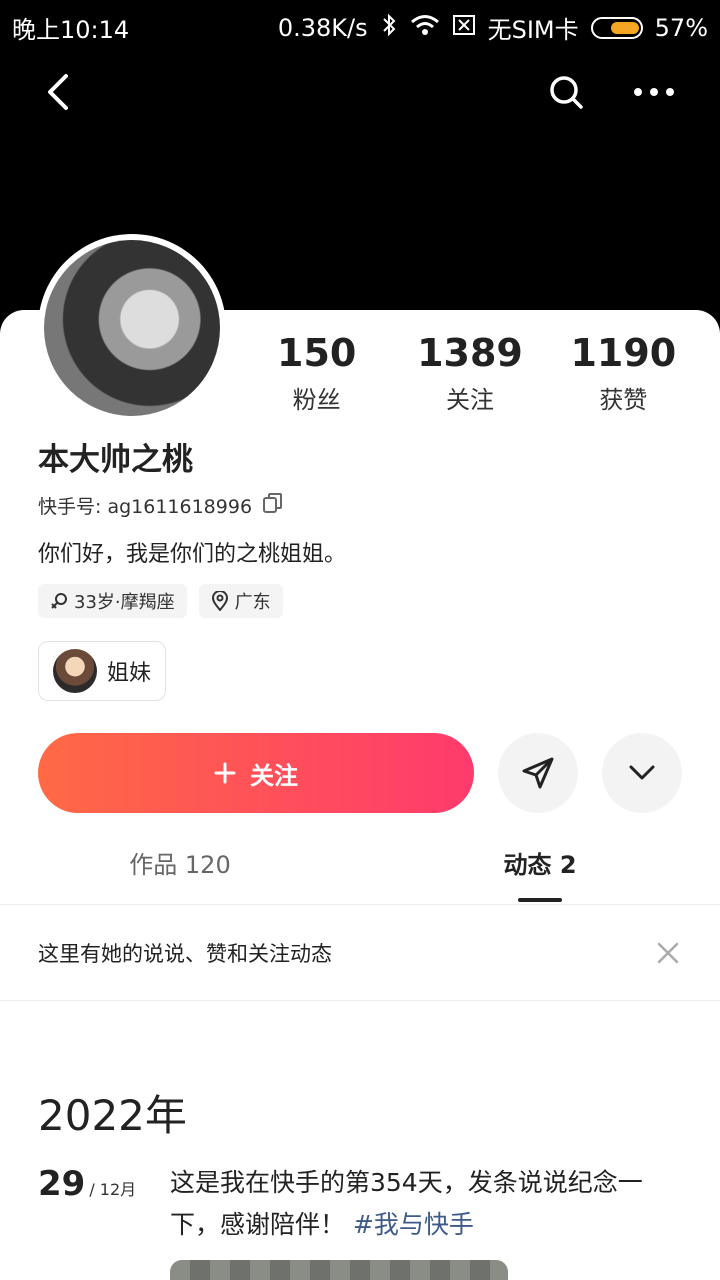 This screenshot has width=720, height=1280. Describe the element at coordinates (219, 601) in the screenshot. I see `location-pin-icon` at that location.